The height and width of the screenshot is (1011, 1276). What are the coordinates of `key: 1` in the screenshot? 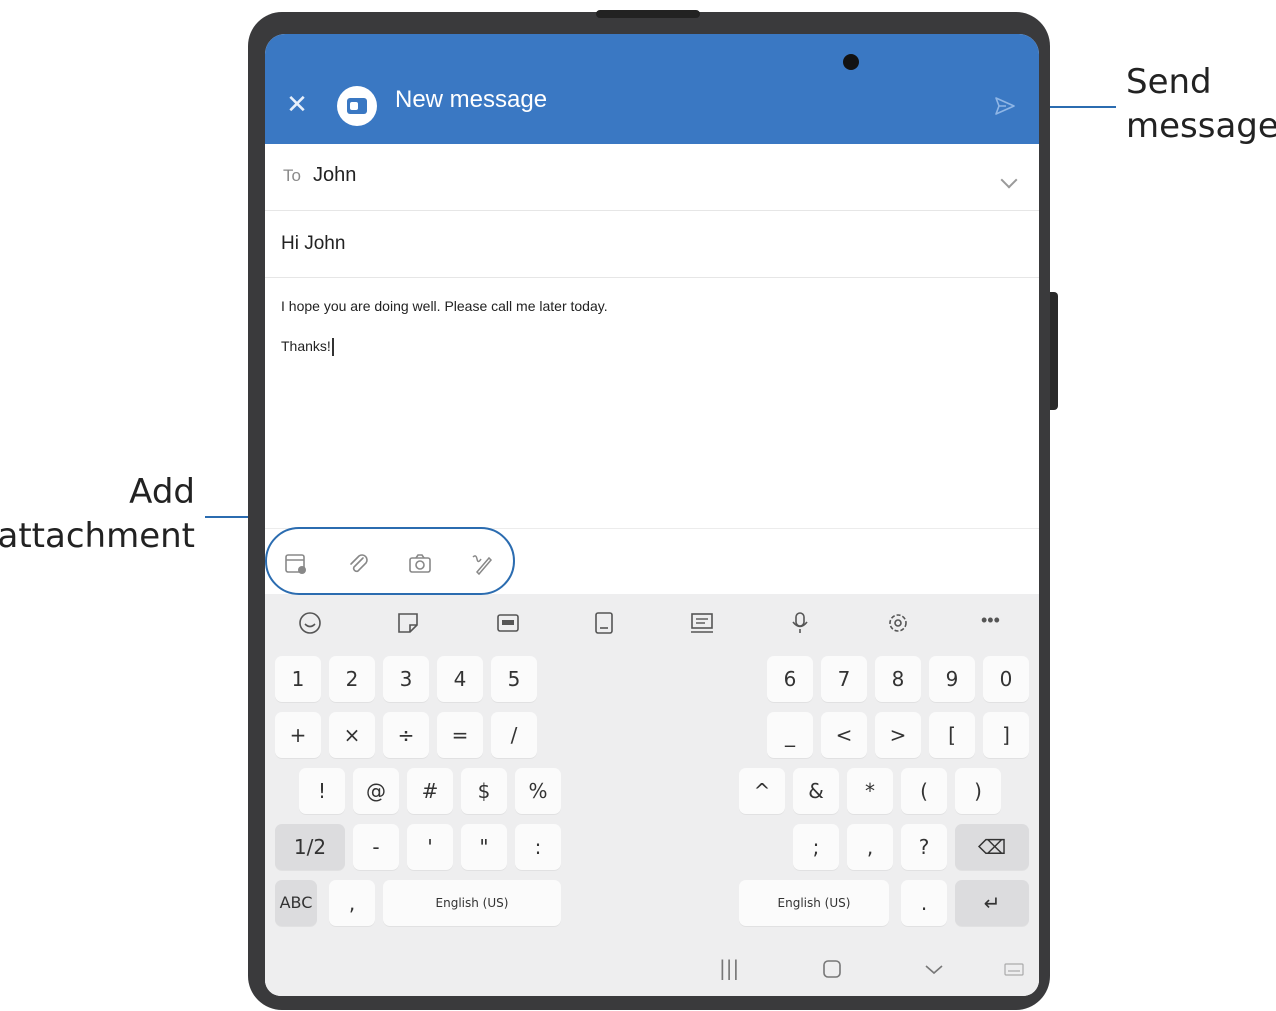 It's located at (298, 679).